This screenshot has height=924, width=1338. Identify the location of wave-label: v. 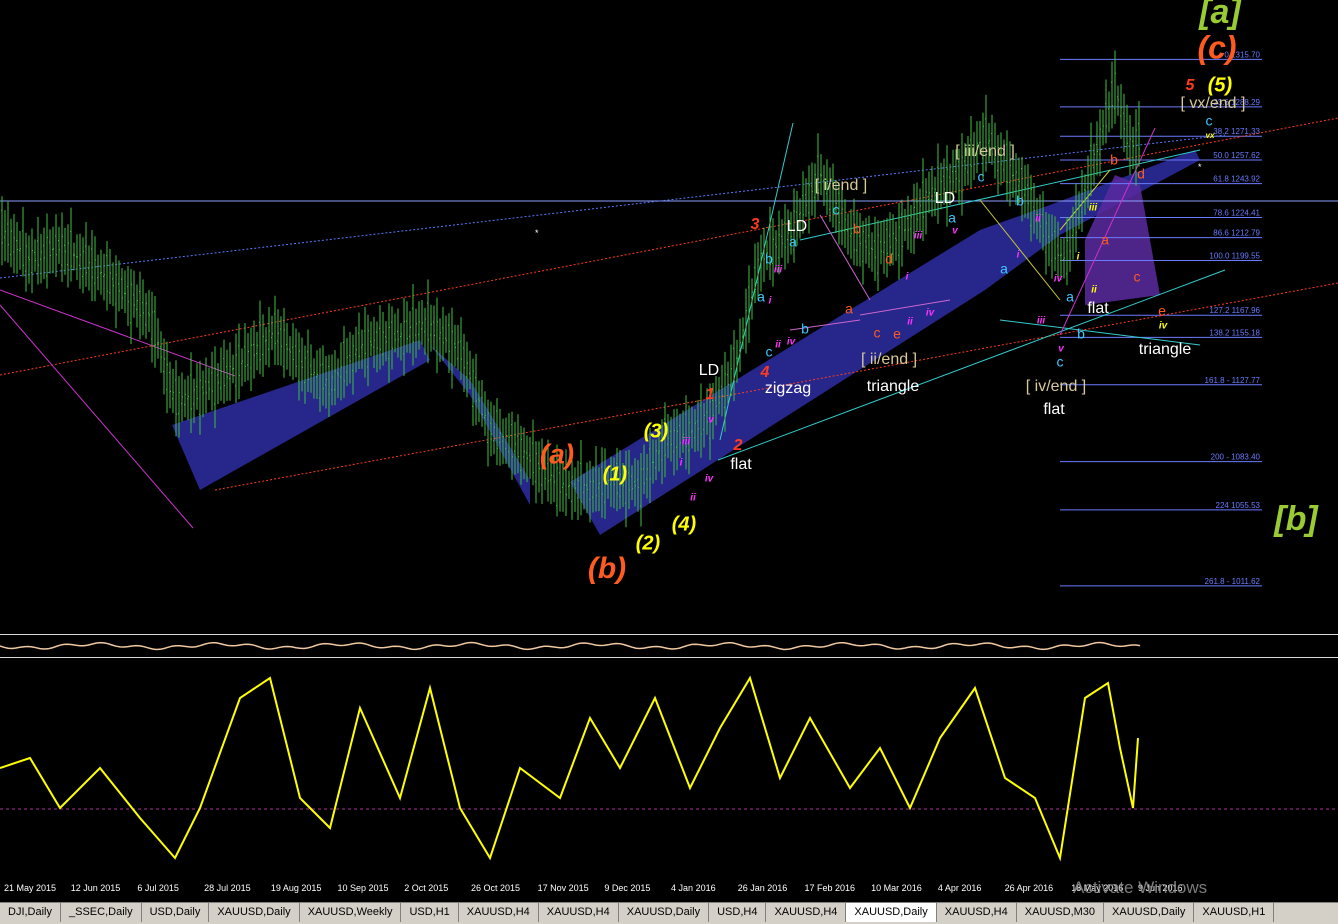
(955, 231).